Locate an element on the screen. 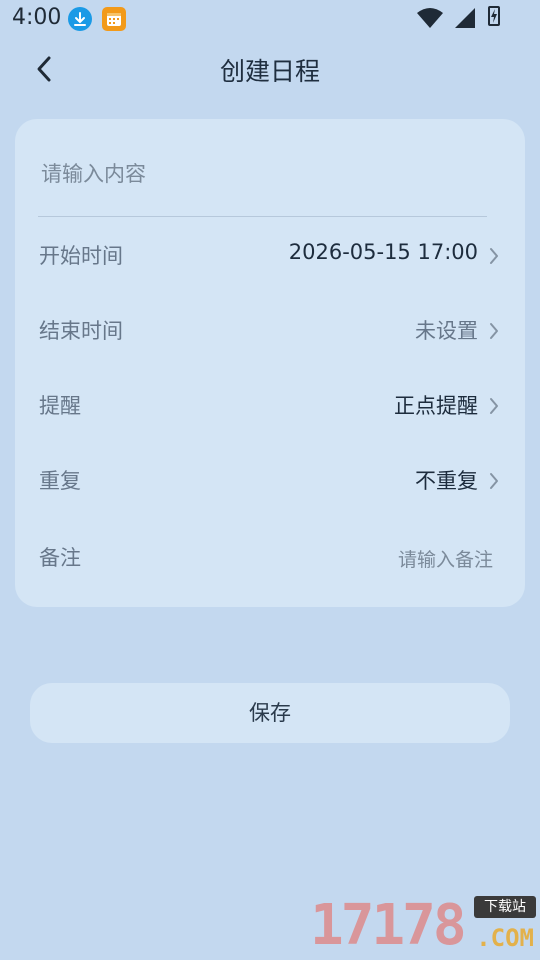 The width and height of the screenshot is (540, 960). battery-icon is located at coordinates (494, 16).